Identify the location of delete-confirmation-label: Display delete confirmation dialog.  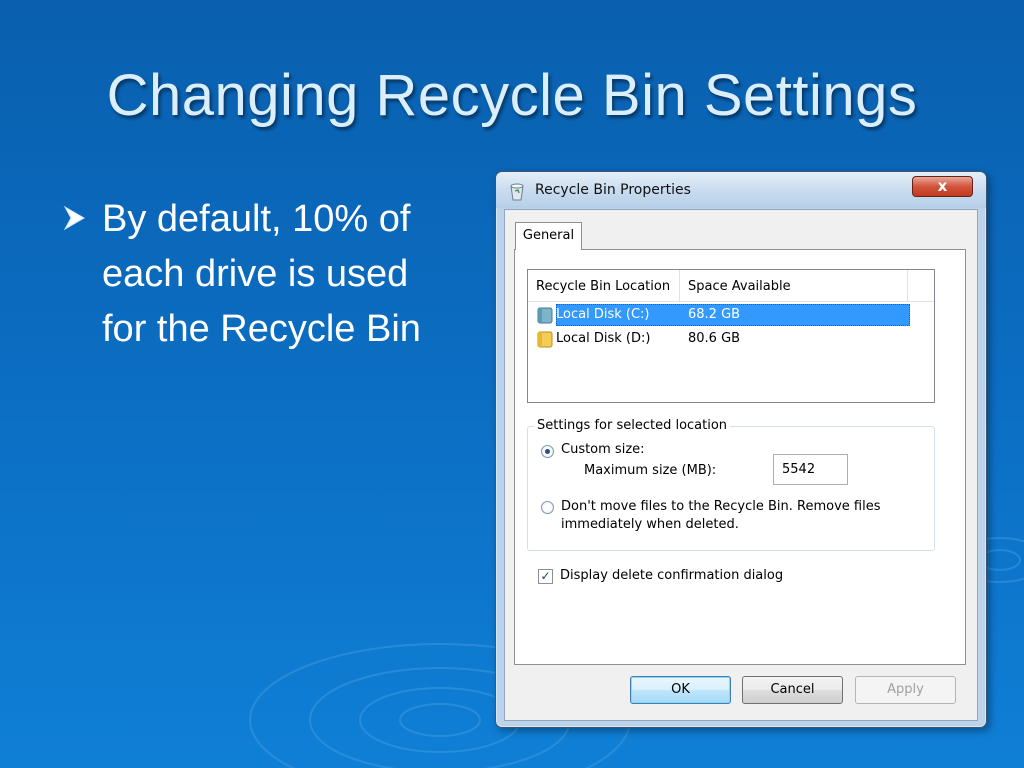
(671, 575).